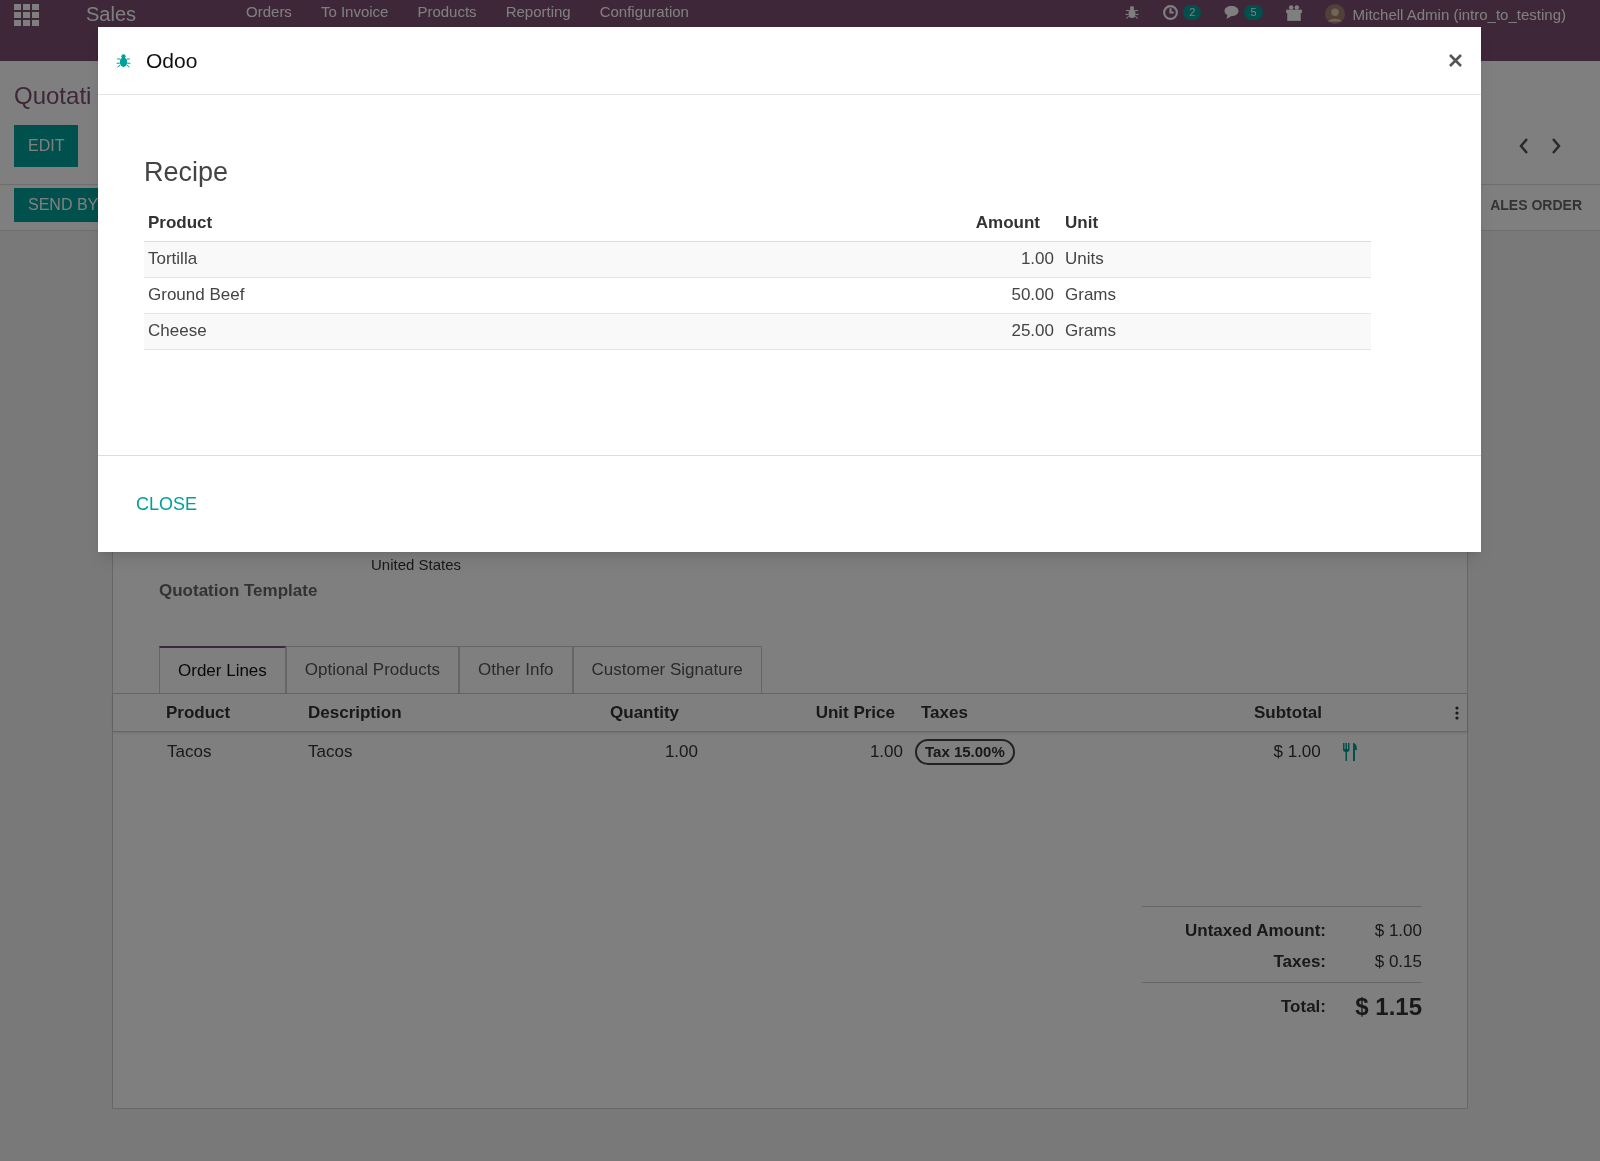 The image size is (1600, 1161). Describe the element at coordinates (1293, 13) in the screenshot. I see `gift-icon` at that location.